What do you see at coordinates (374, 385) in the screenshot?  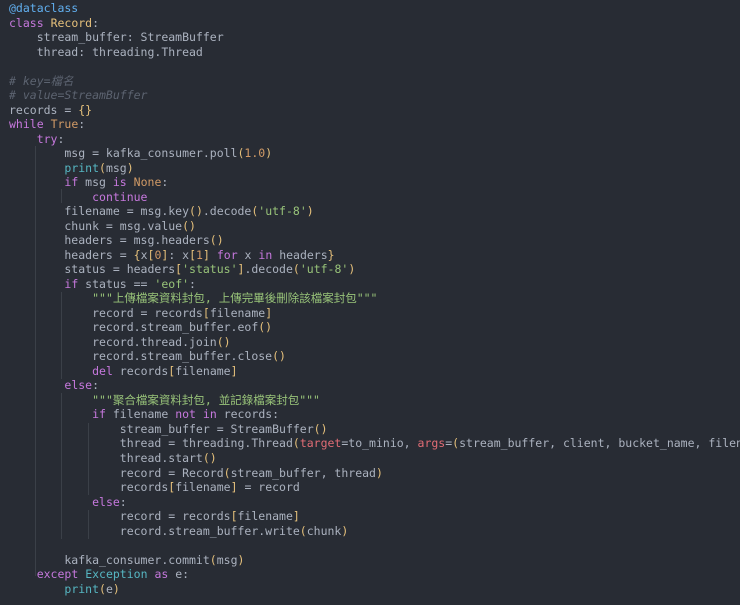 I see `code-line: else:` at bounding box center [374, 385].